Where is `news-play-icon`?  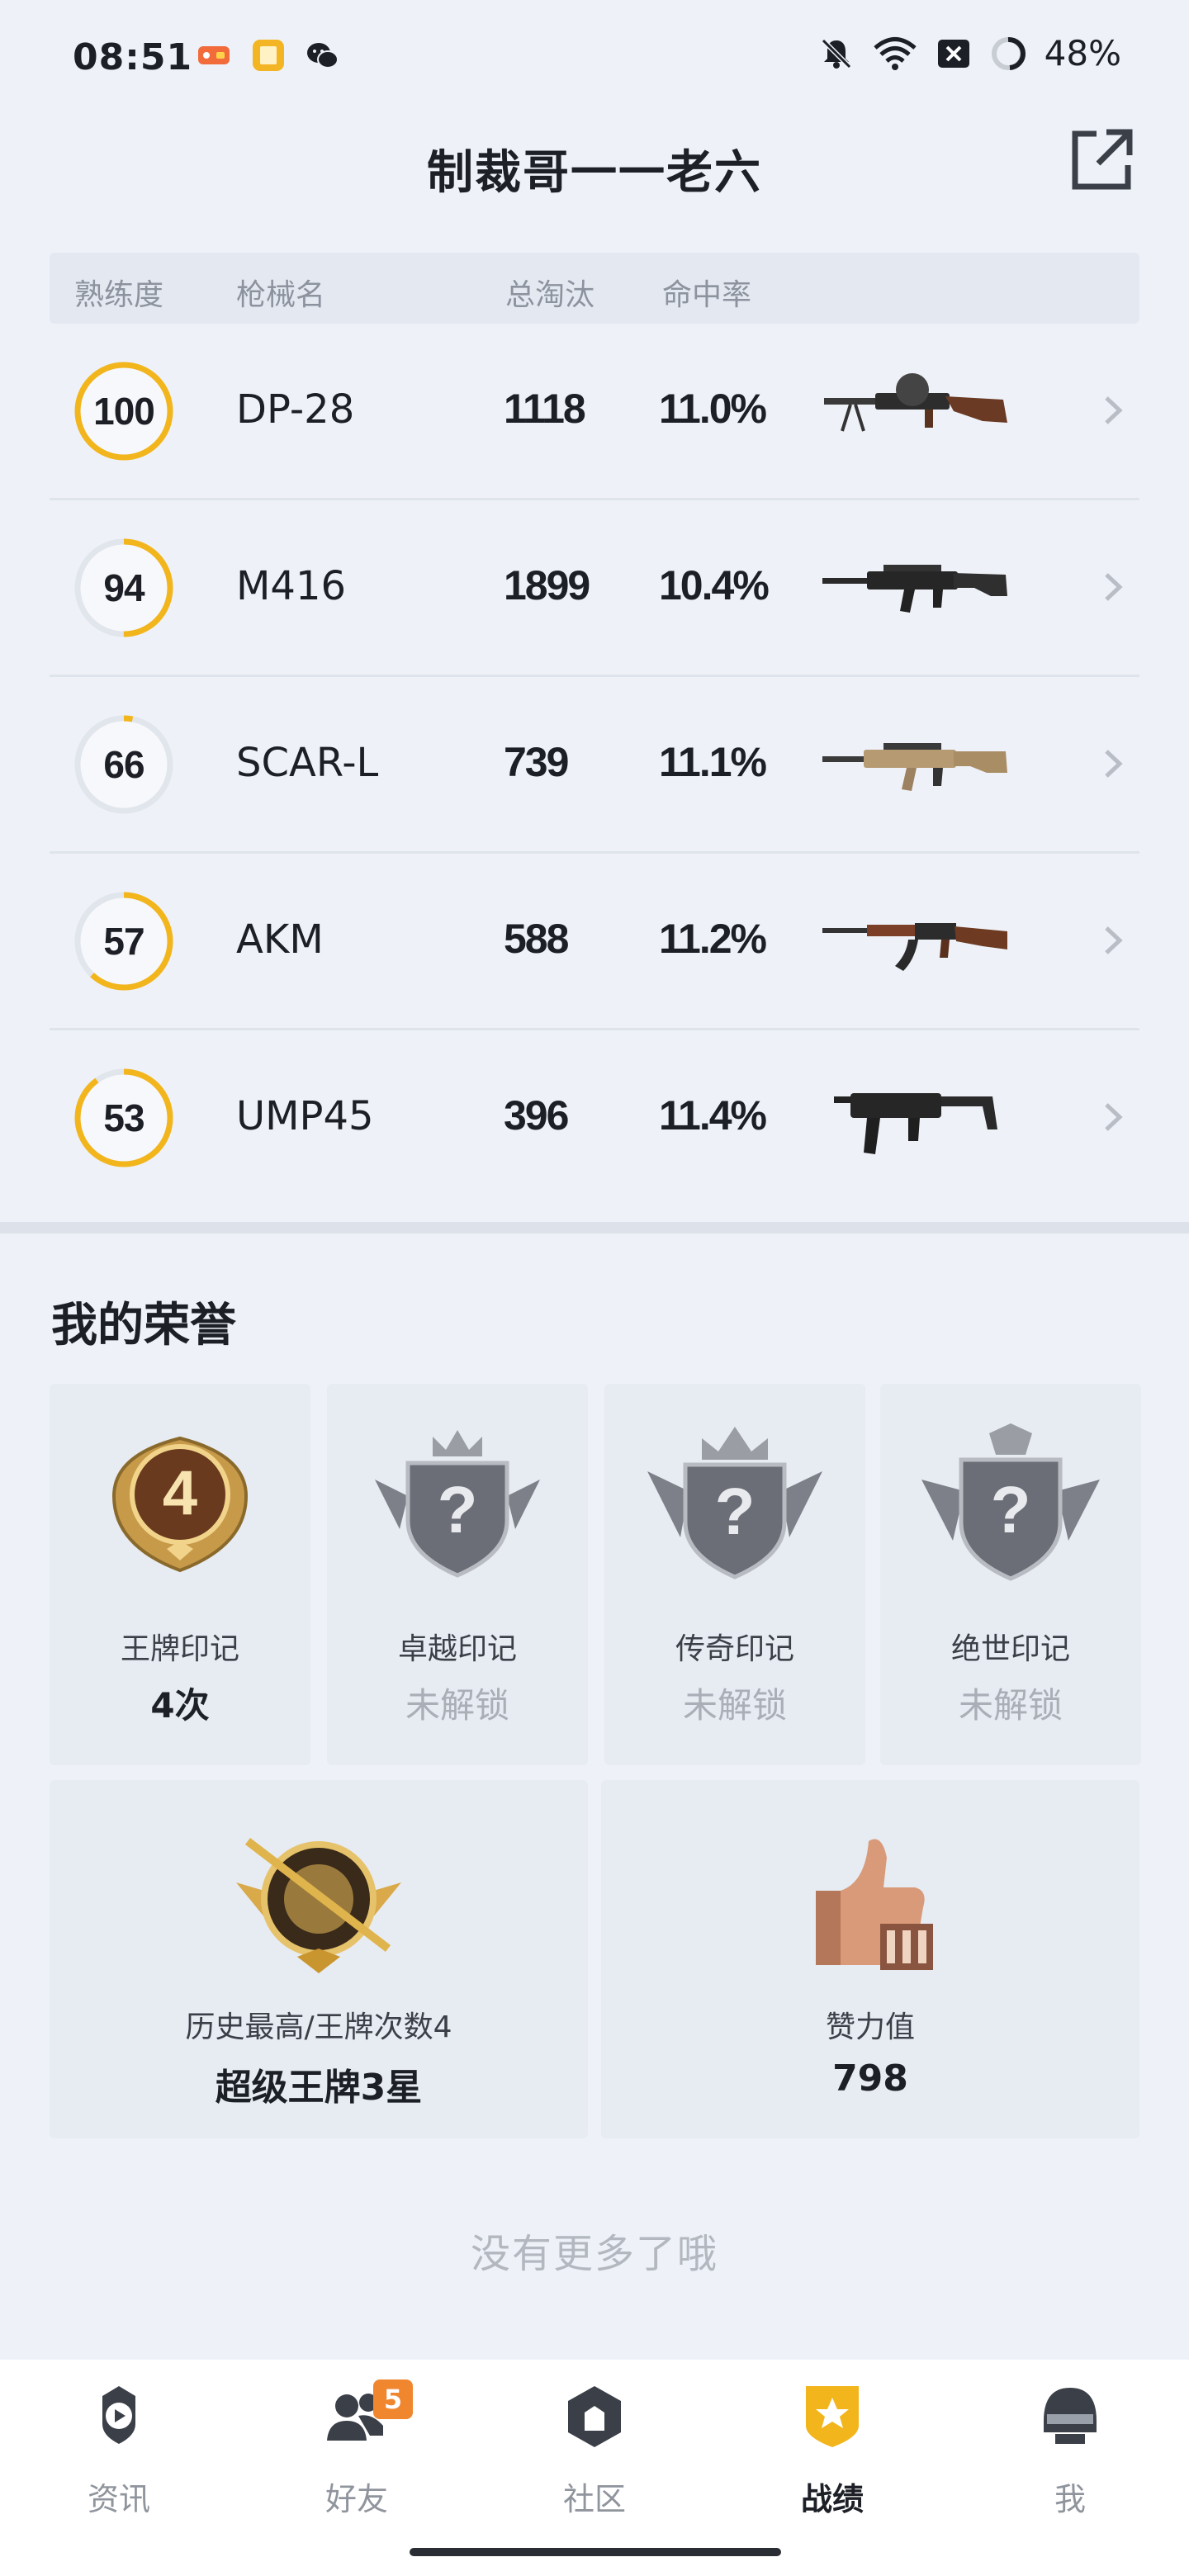
news-play-icon is located at coordinates (118, 2415).